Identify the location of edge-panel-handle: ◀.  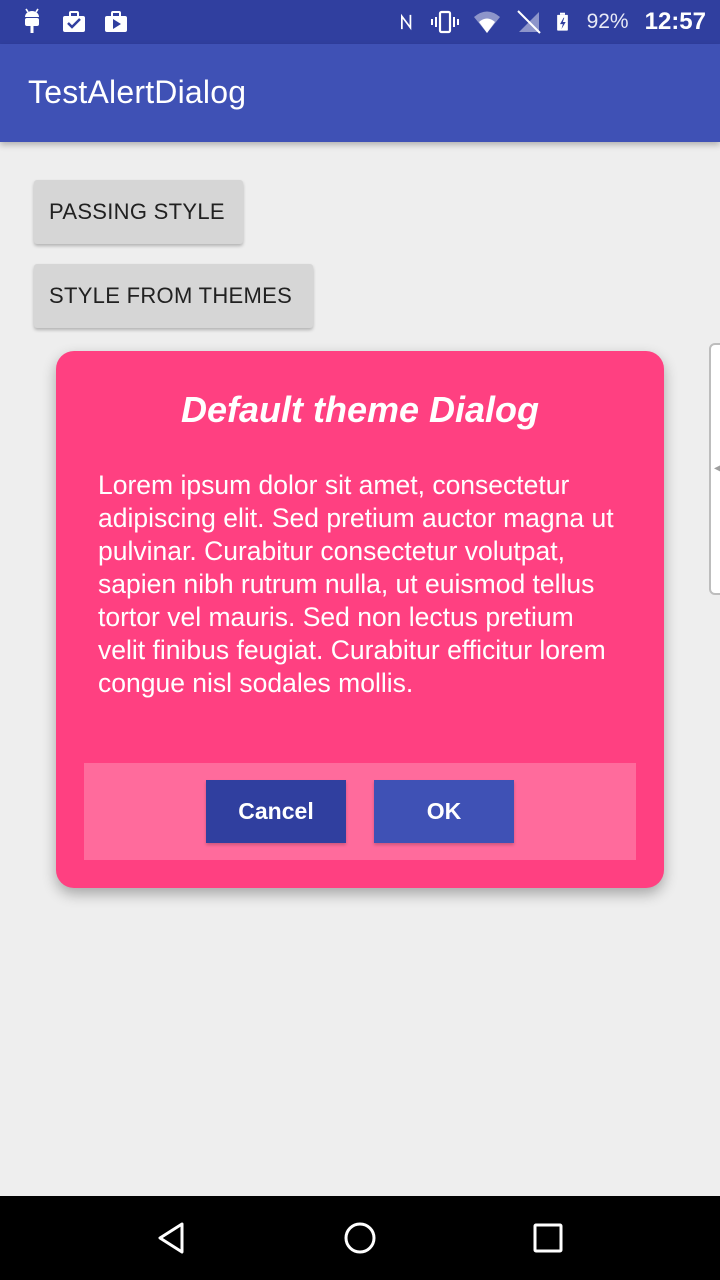
(714, 469).